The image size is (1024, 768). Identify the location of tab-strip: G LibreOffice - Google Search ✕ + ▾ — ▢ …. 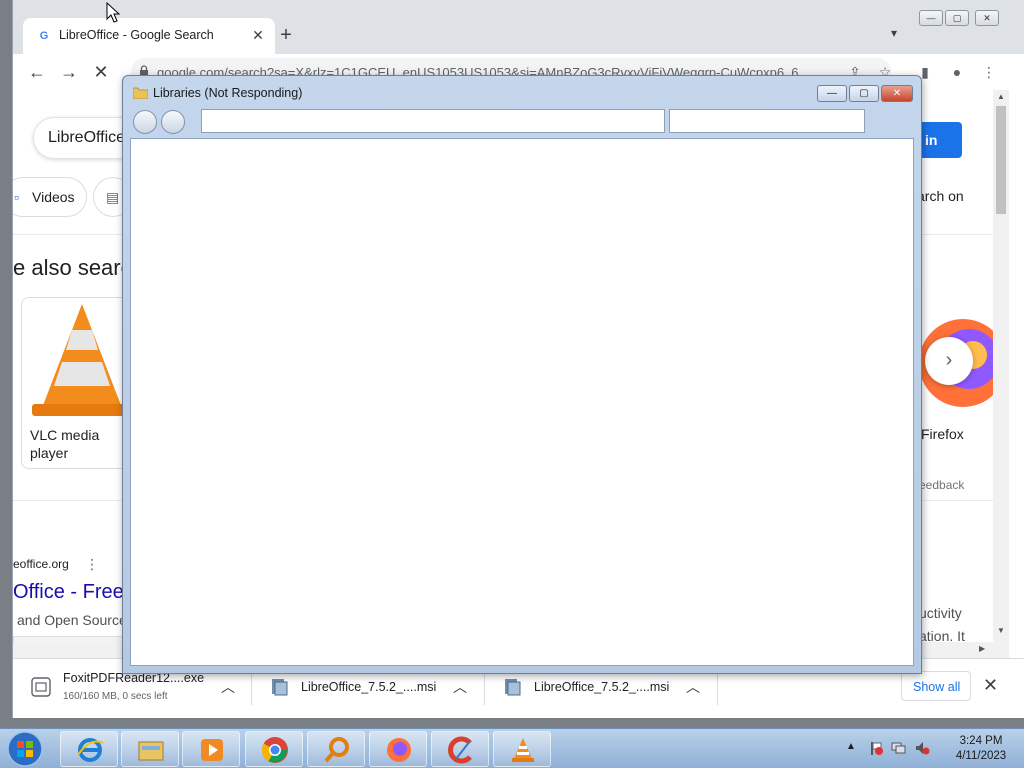
(518, 27).